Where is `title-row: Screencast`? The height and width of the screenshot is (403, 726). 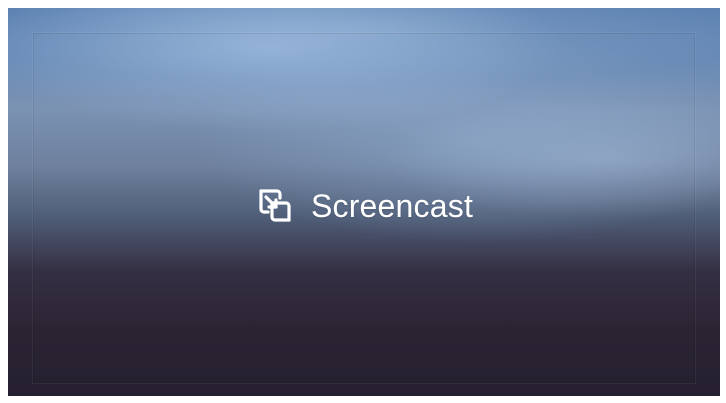
title-row: Screencast is located at coordinates (364, 206).